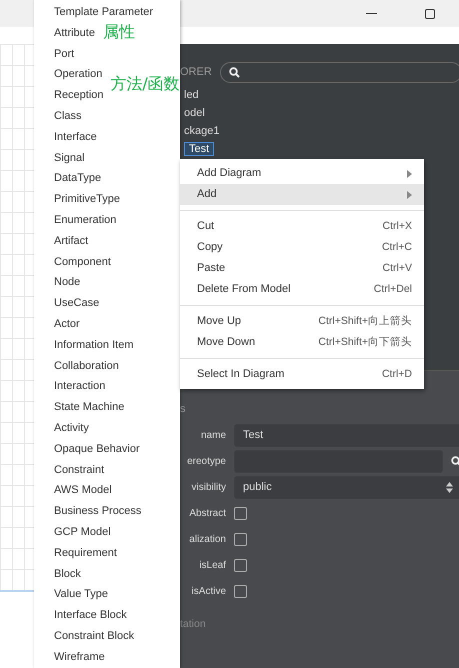  I want to click on tree-item: odel, so click(194, 113).